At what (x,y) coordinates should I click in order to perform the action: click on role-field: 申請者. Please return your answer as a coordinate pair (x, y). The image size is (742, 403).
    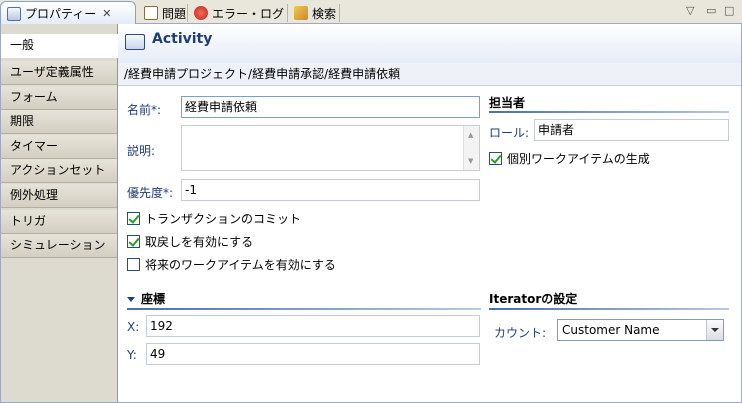
    Looking at the image, I should click on (631, 130).